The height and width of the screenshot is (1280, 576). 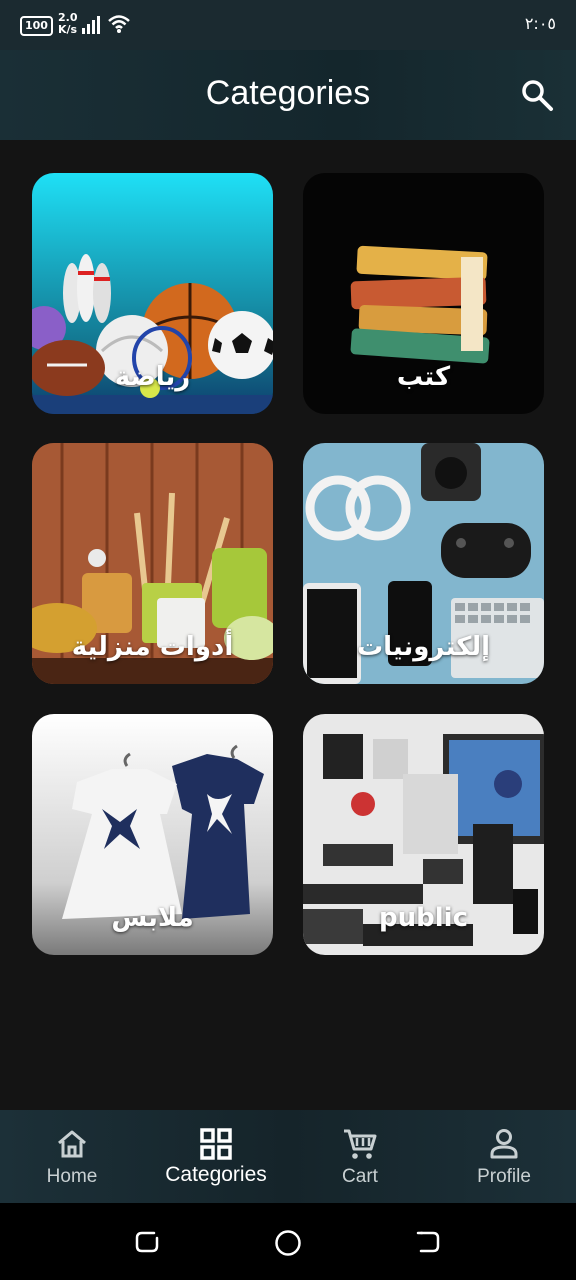 What do you see at coordinates (504, 1144) in the screenshot?
I see `person-icon` at bounding box center [504, 1144].